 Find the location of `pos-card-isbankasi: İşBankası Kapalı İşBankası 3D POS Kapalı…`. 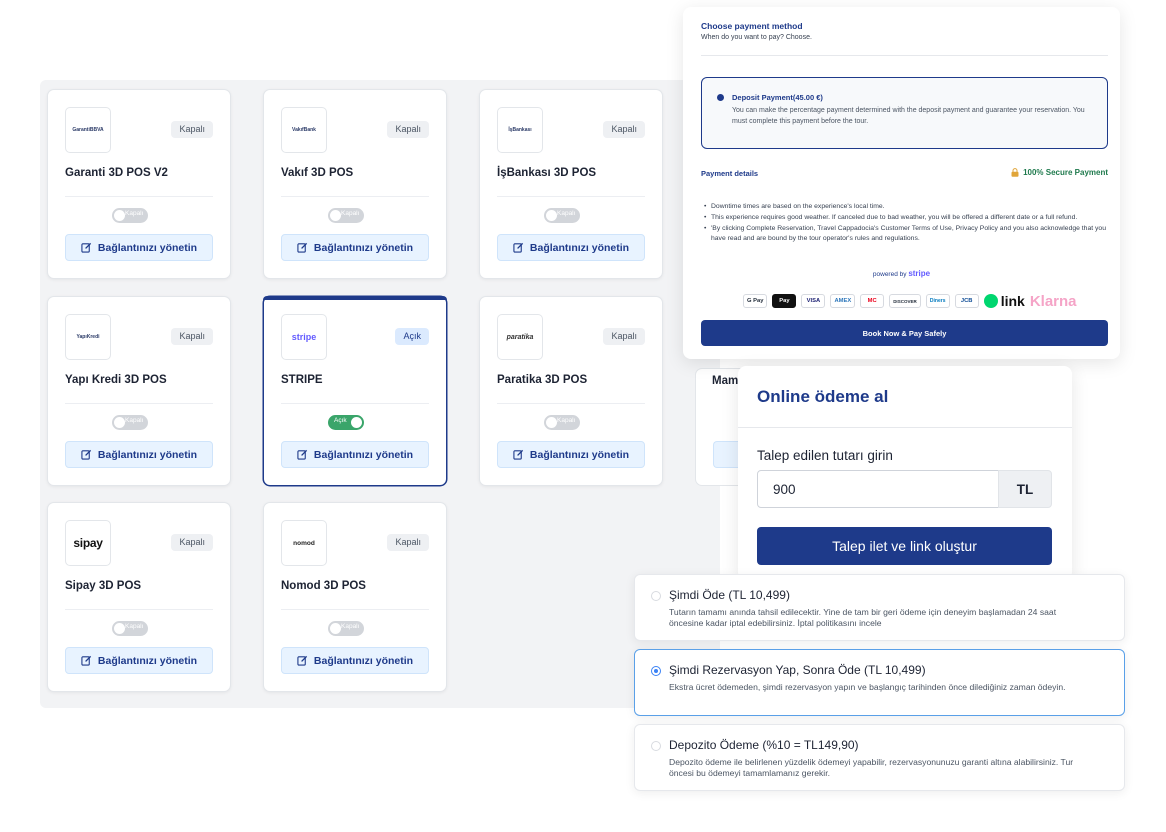

pos-card-isbankasi: İşBankası Kapalı İşBankası 3D POS Kapalı… is located at coordinates (571, 184).